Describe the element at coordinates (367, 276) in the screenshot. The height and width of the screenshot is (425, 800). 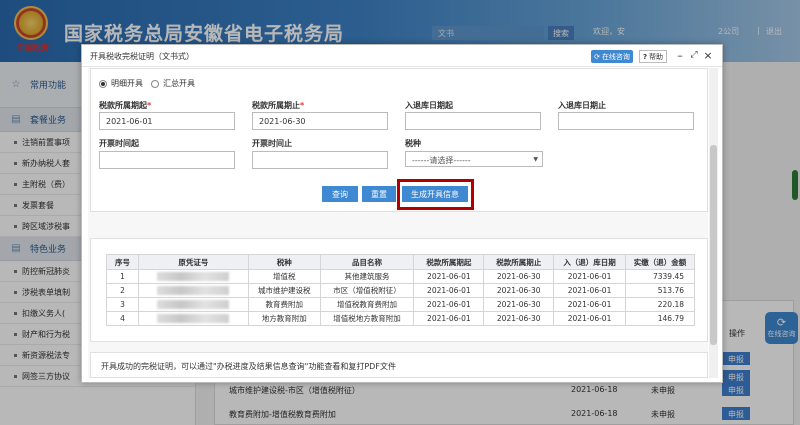
I see `cell-item: 其他建筑服务` at that location.